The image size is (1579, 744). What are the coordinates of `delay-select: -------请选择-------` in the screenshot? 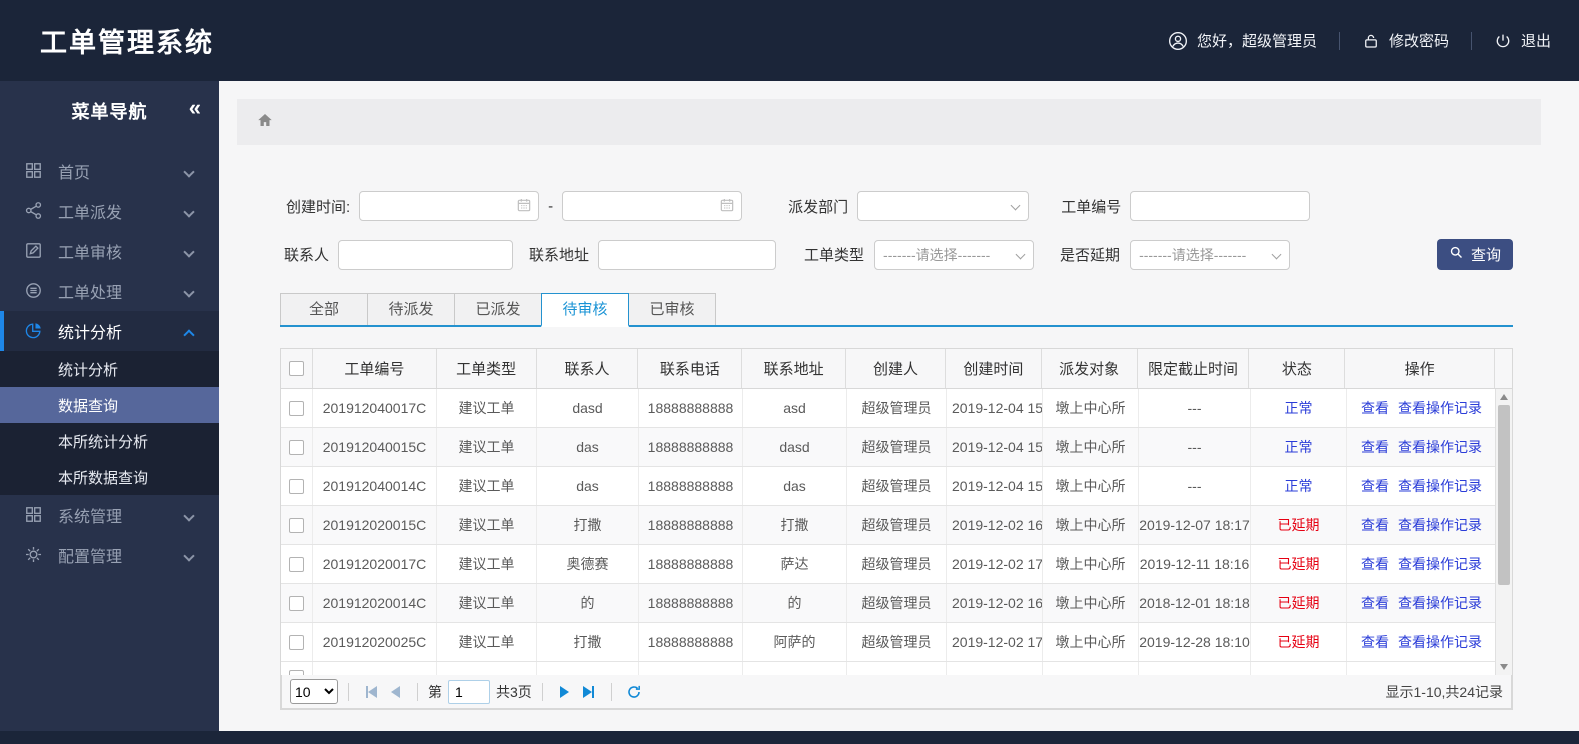 It's located at (1210, 254).